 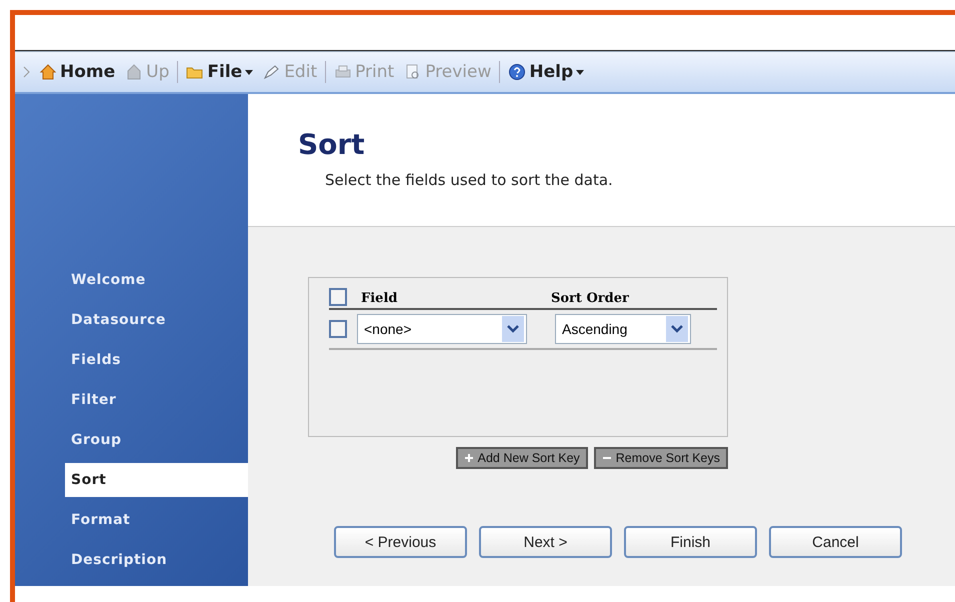 I want to click on edit-icon, so click(x=272, y=72).